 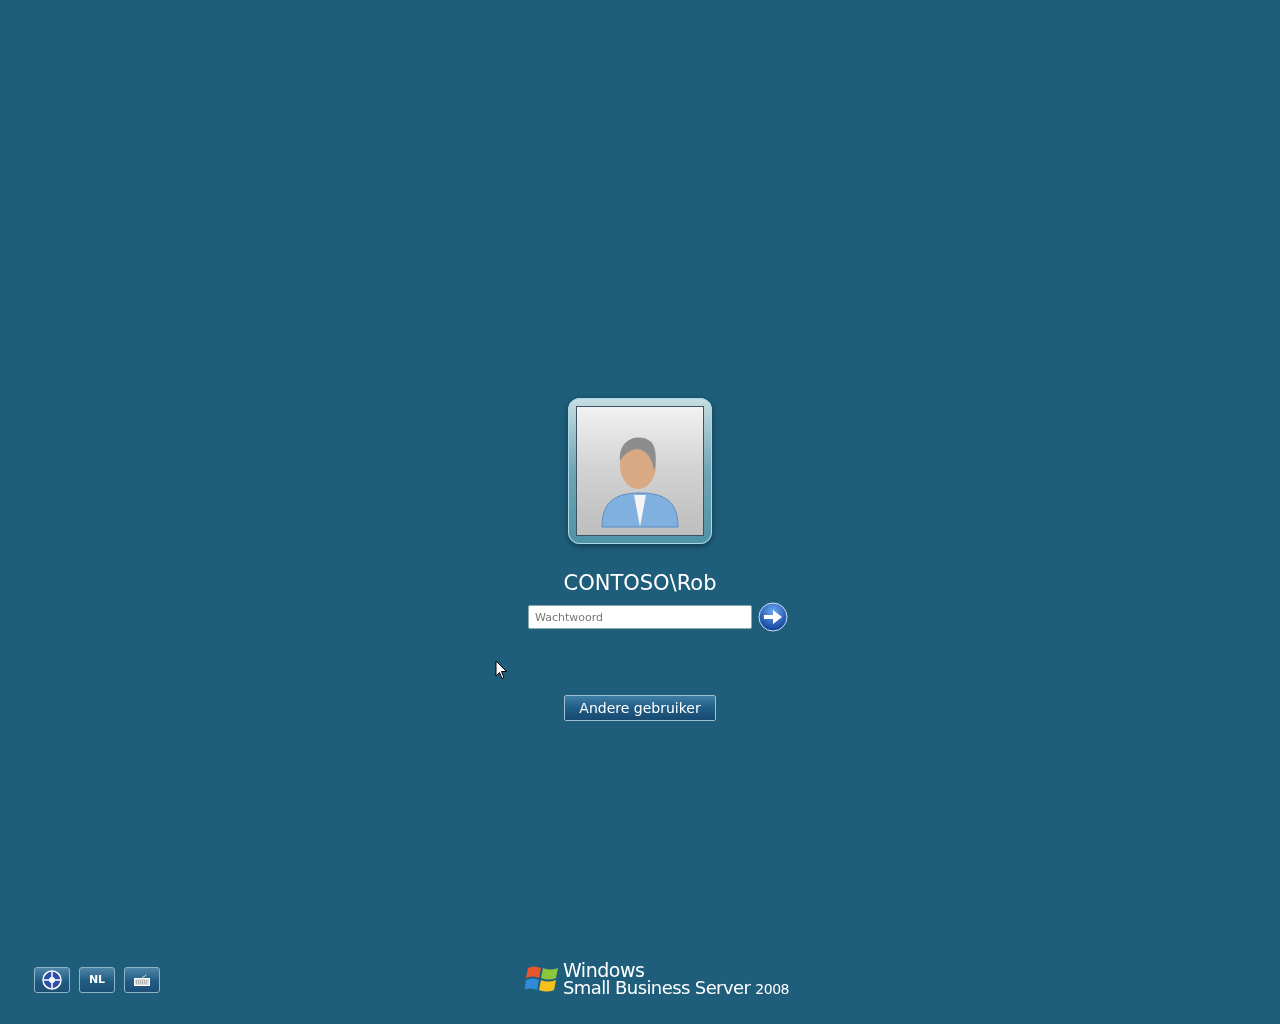 I want to click on user-name: CONTOSO\Rob, so click(x=640, y=583).